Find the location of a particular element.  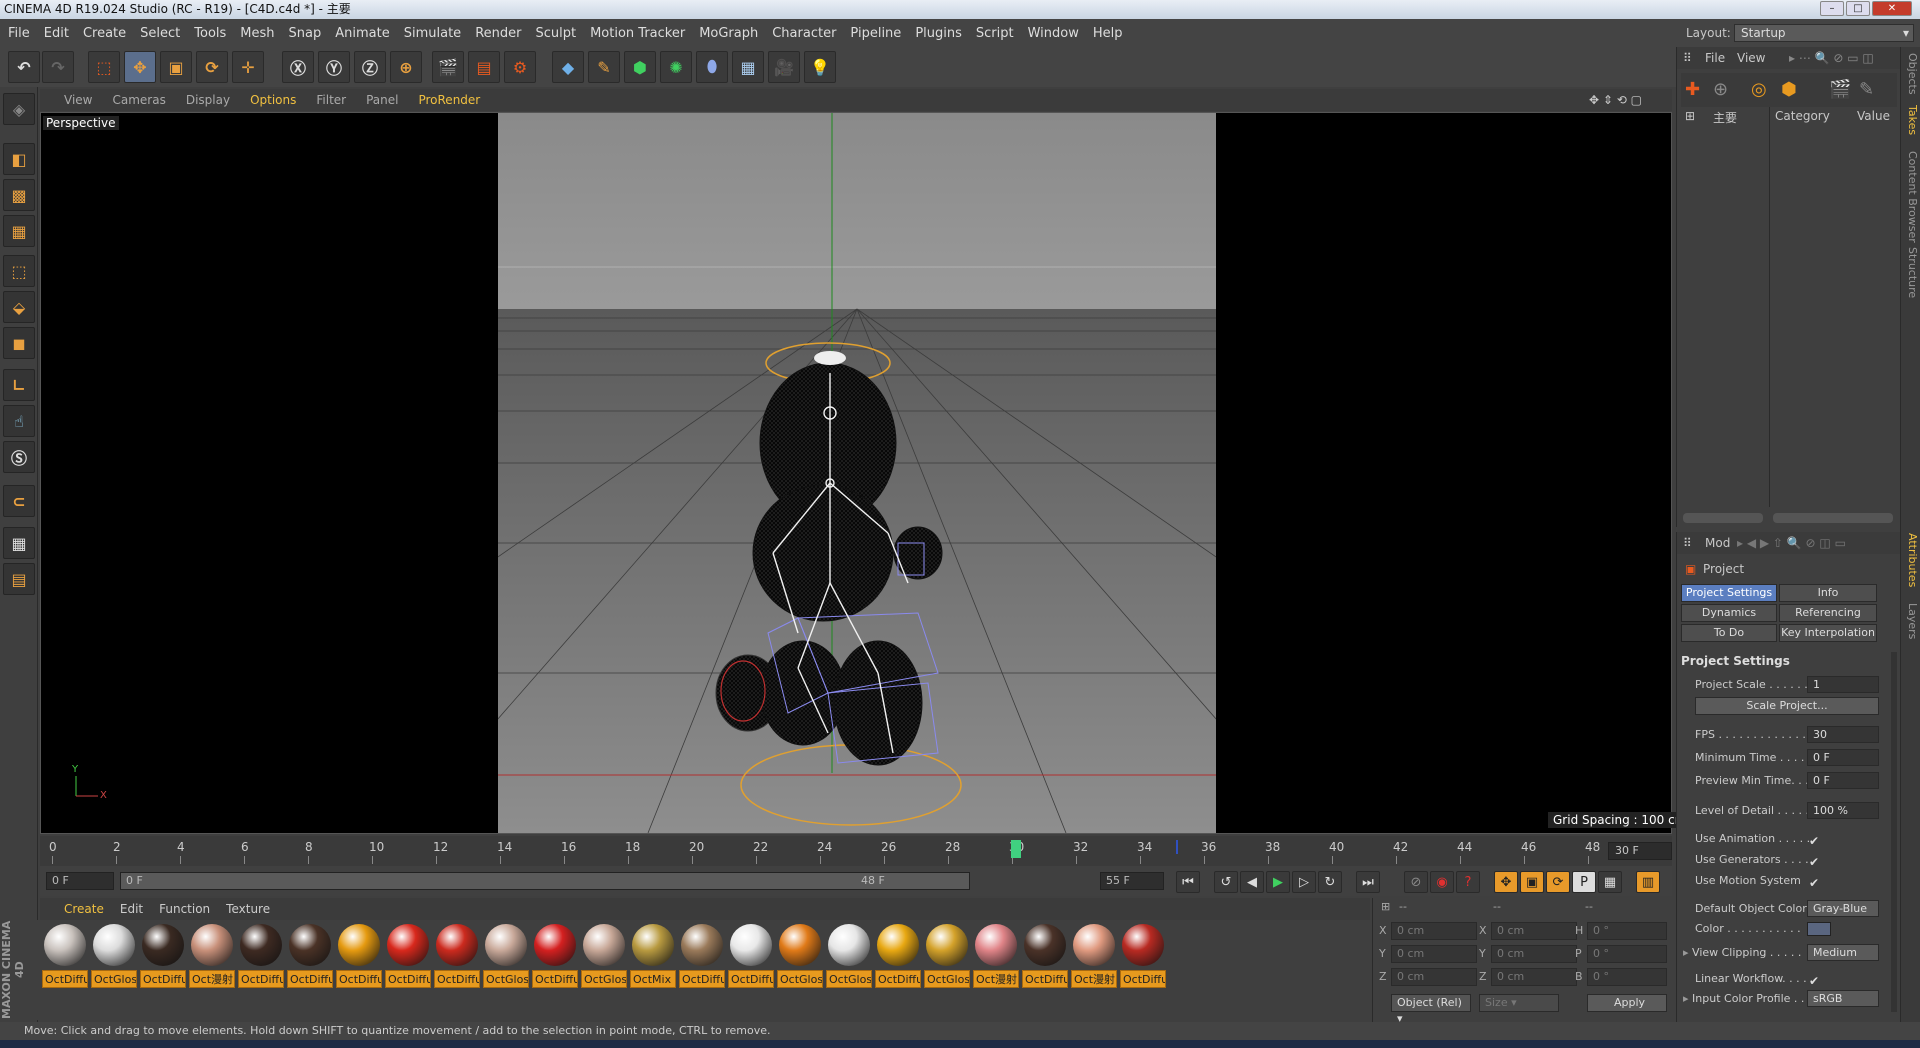

take-render-icon: 🎬 is located at coordinates (1840, 89).